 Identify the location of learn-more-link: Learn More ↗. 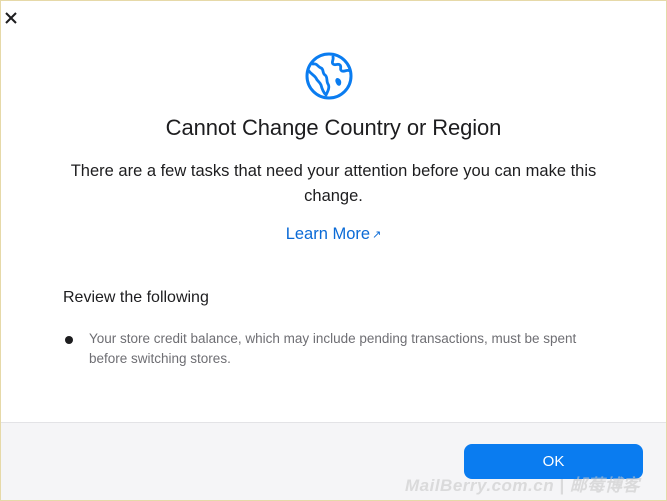
(334, 234).